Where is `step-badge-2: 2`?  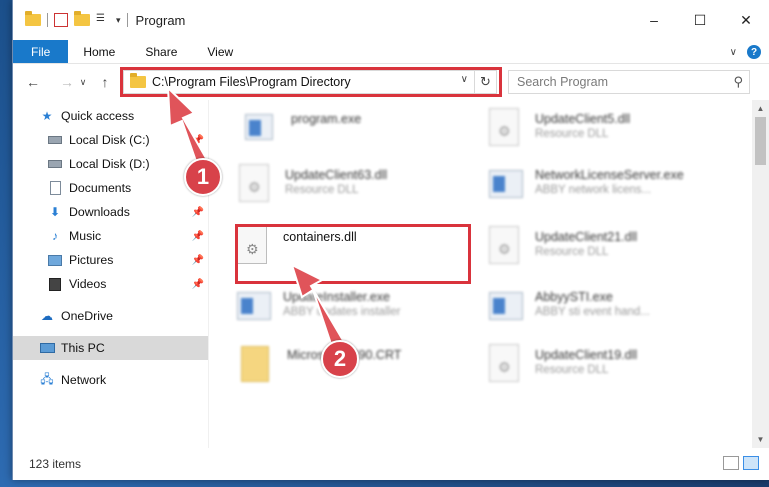
step-badge-2: 2 is located at coordinates (340, 359).